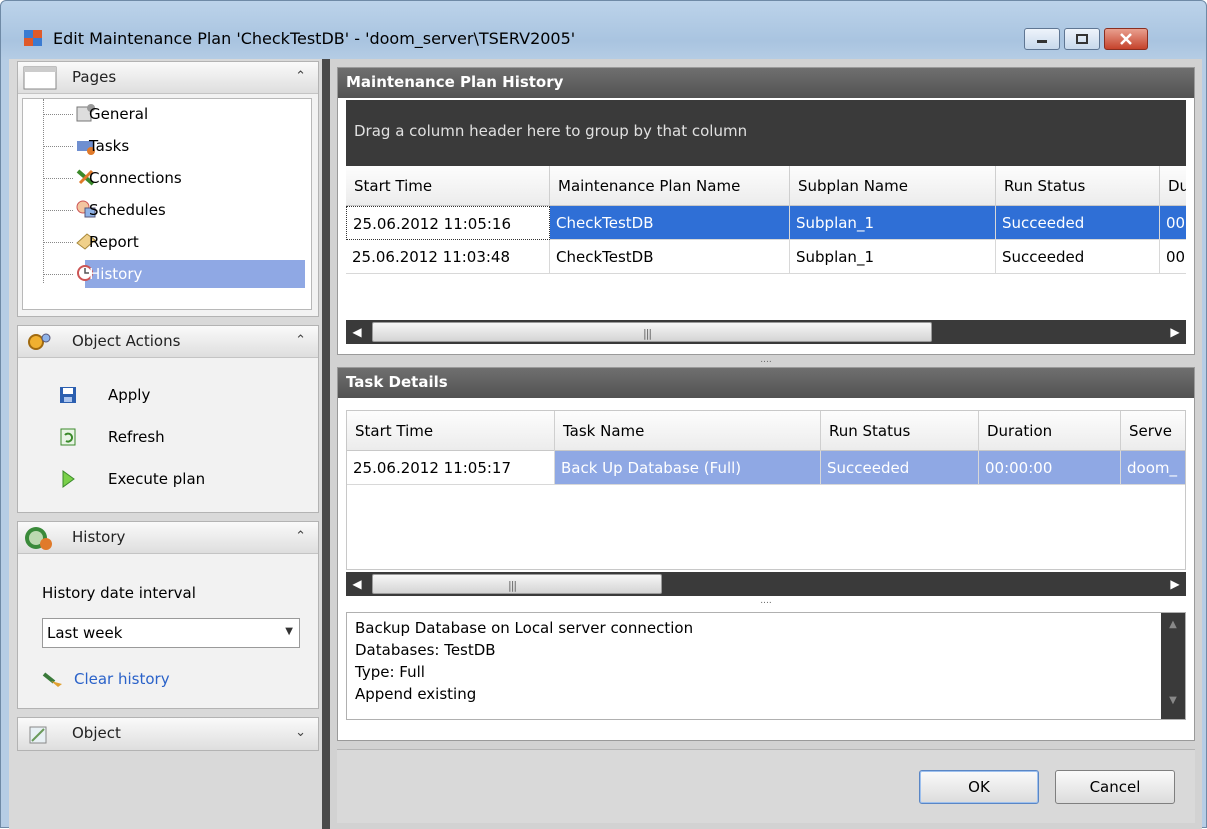 This screenshot has height=829, width=1207. What do you see at coordinates (1153, 431) in the screenshot?
I see `column-server: Serve` at bounding box center [1153, 431].